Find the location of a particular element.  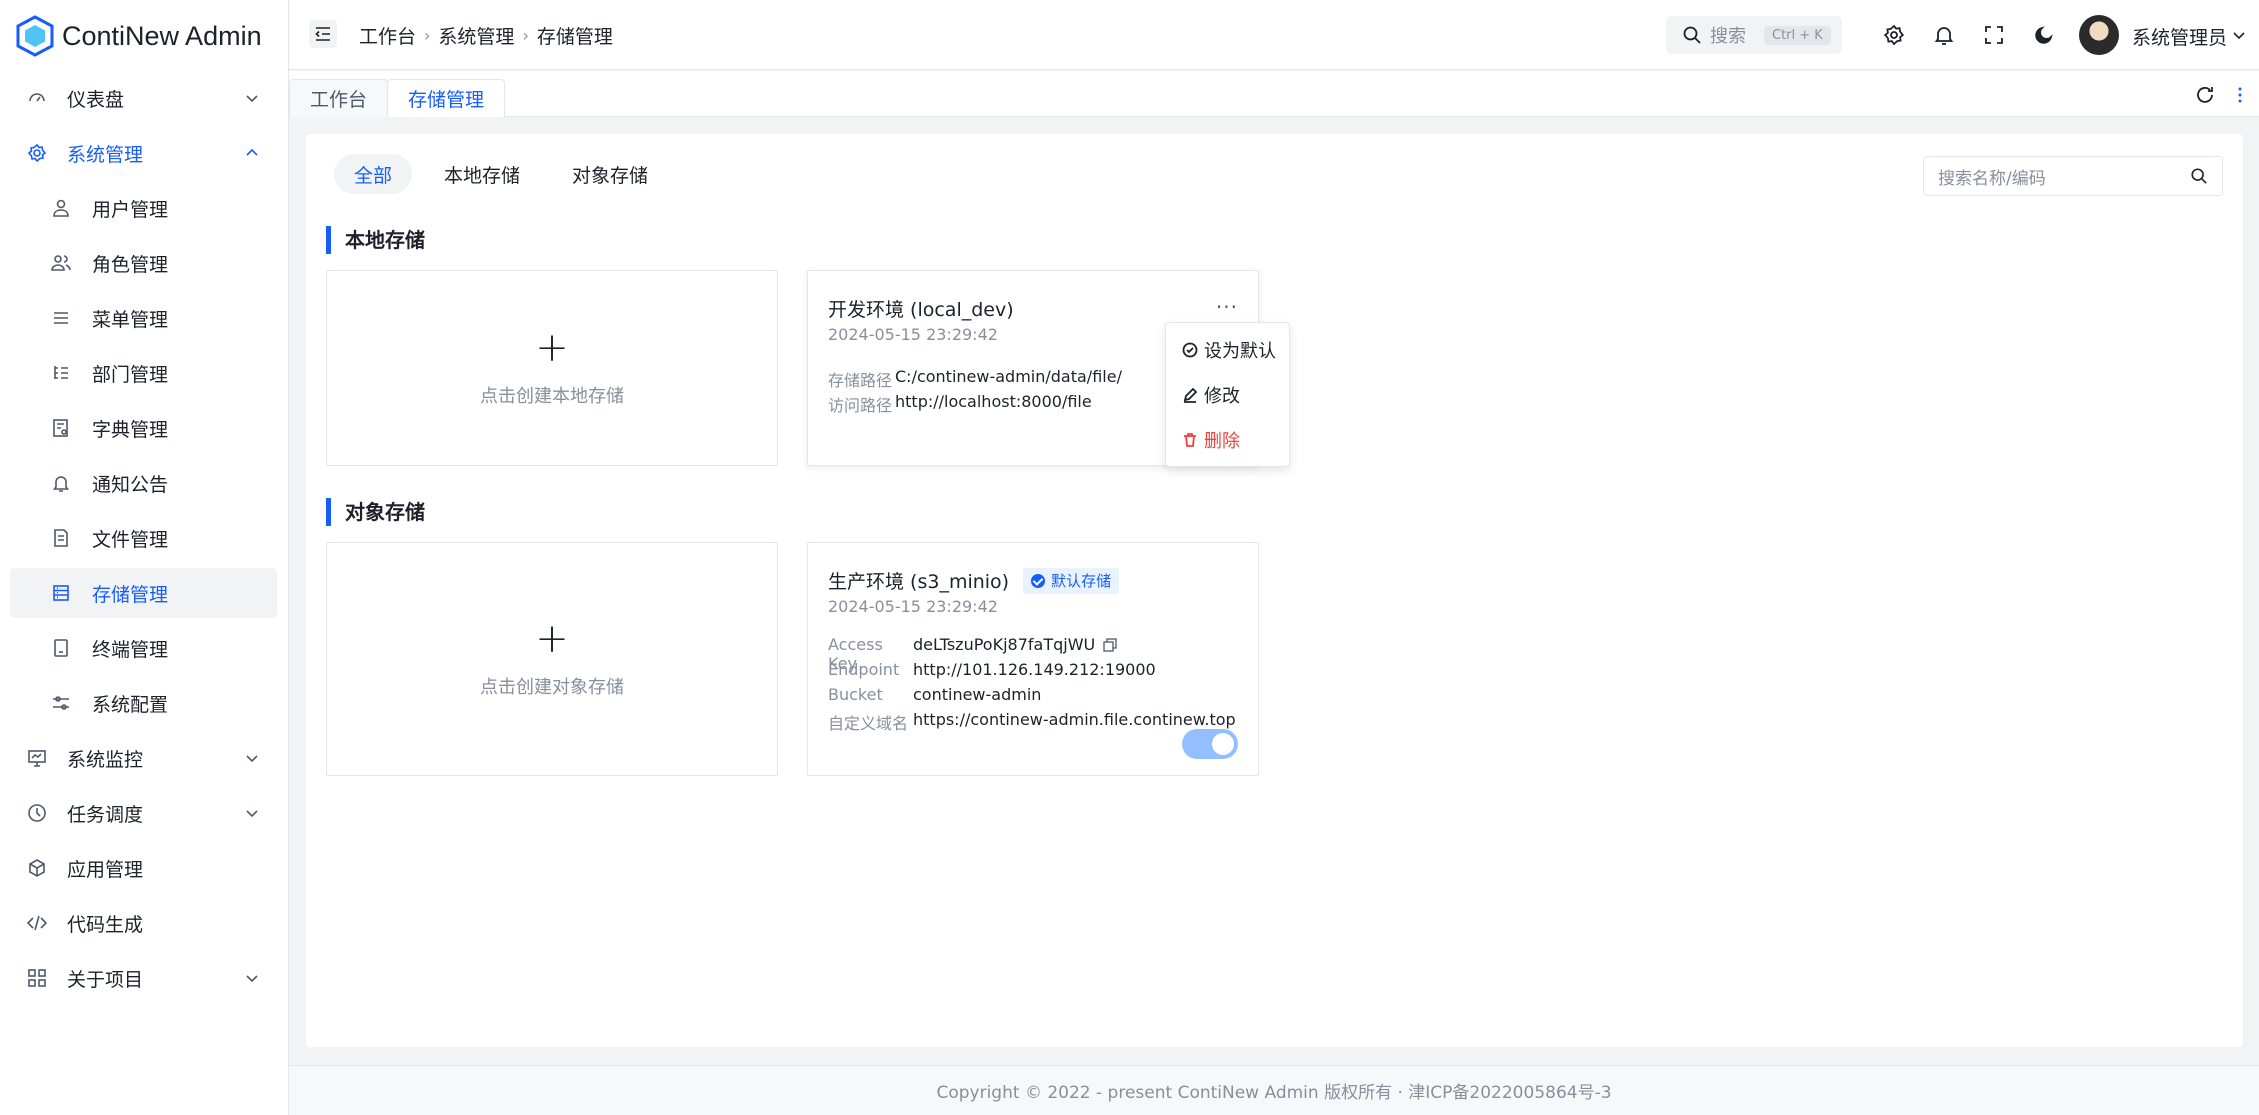

bucket-row: Bucket continew-admin is located at coordinates (934, 694).